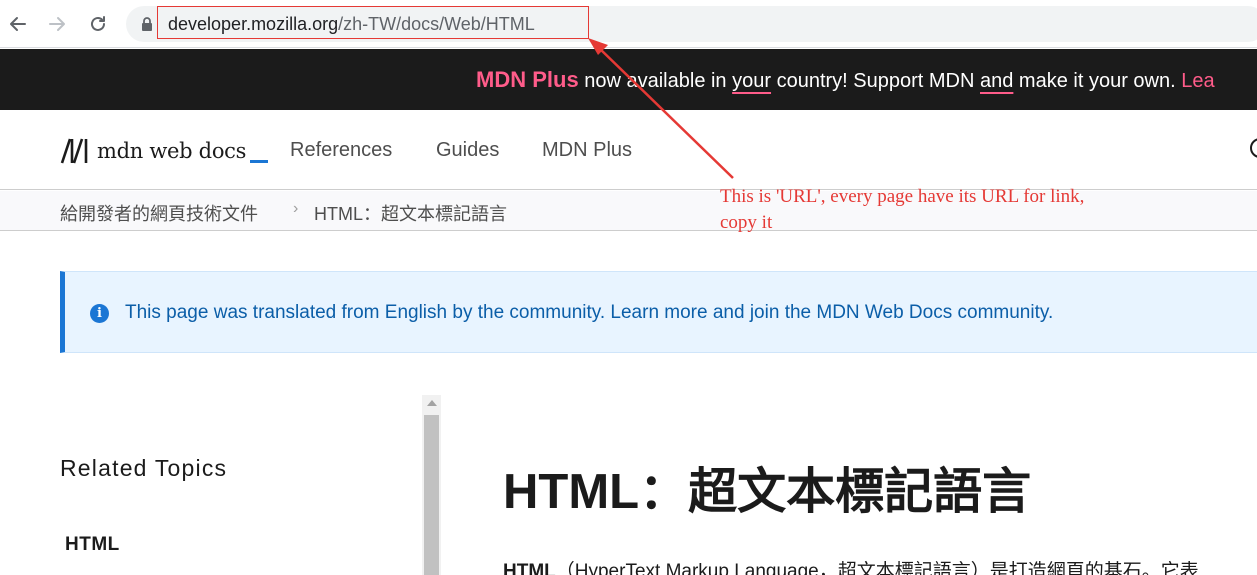  What do you see at coordinates (296, 208) in the screenshot?
I see `chevron-right-icon: ›` at bounding box center [296, 208].